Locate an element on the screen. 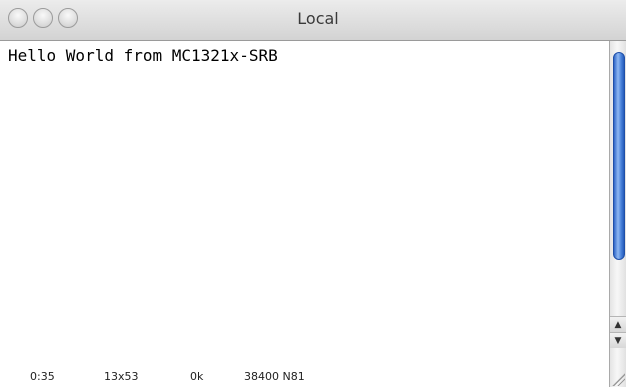 The image size is (626, 387). status-dimensions: 13x53 is located at coordinates (121, 376).